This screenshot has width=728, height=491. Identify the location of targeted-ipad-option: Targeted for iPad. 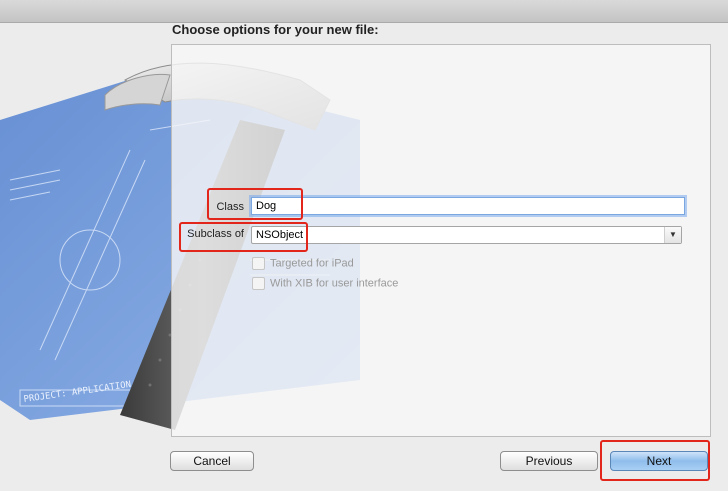
(303, 263).